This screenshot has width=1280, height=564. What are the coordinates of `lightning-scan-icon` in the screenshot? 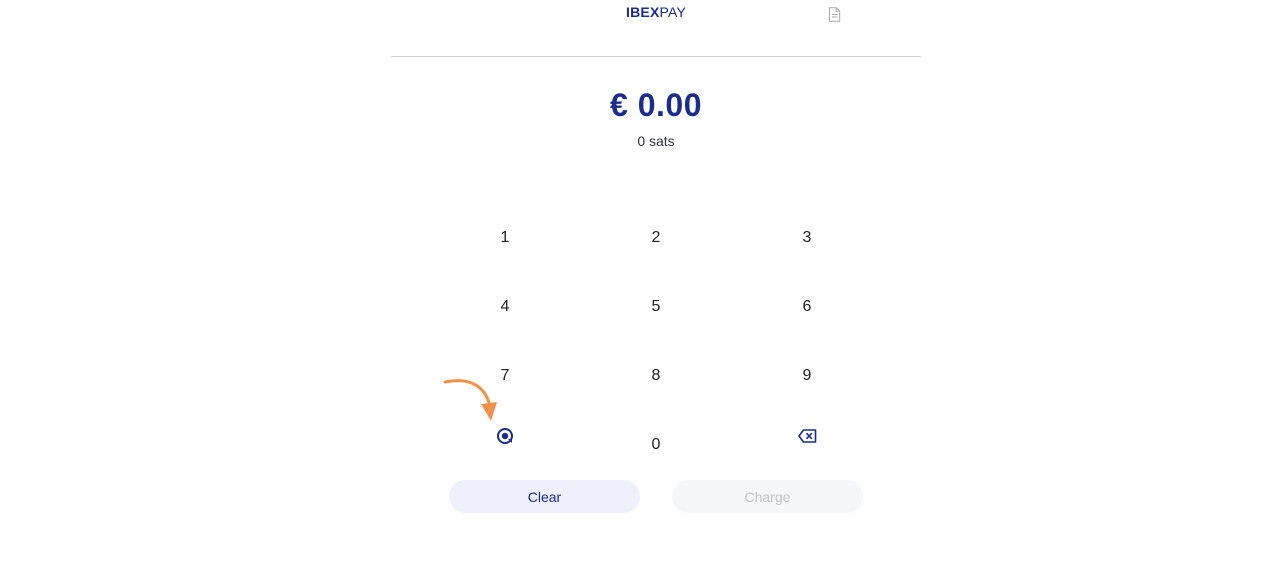 It's located at (505, 436).